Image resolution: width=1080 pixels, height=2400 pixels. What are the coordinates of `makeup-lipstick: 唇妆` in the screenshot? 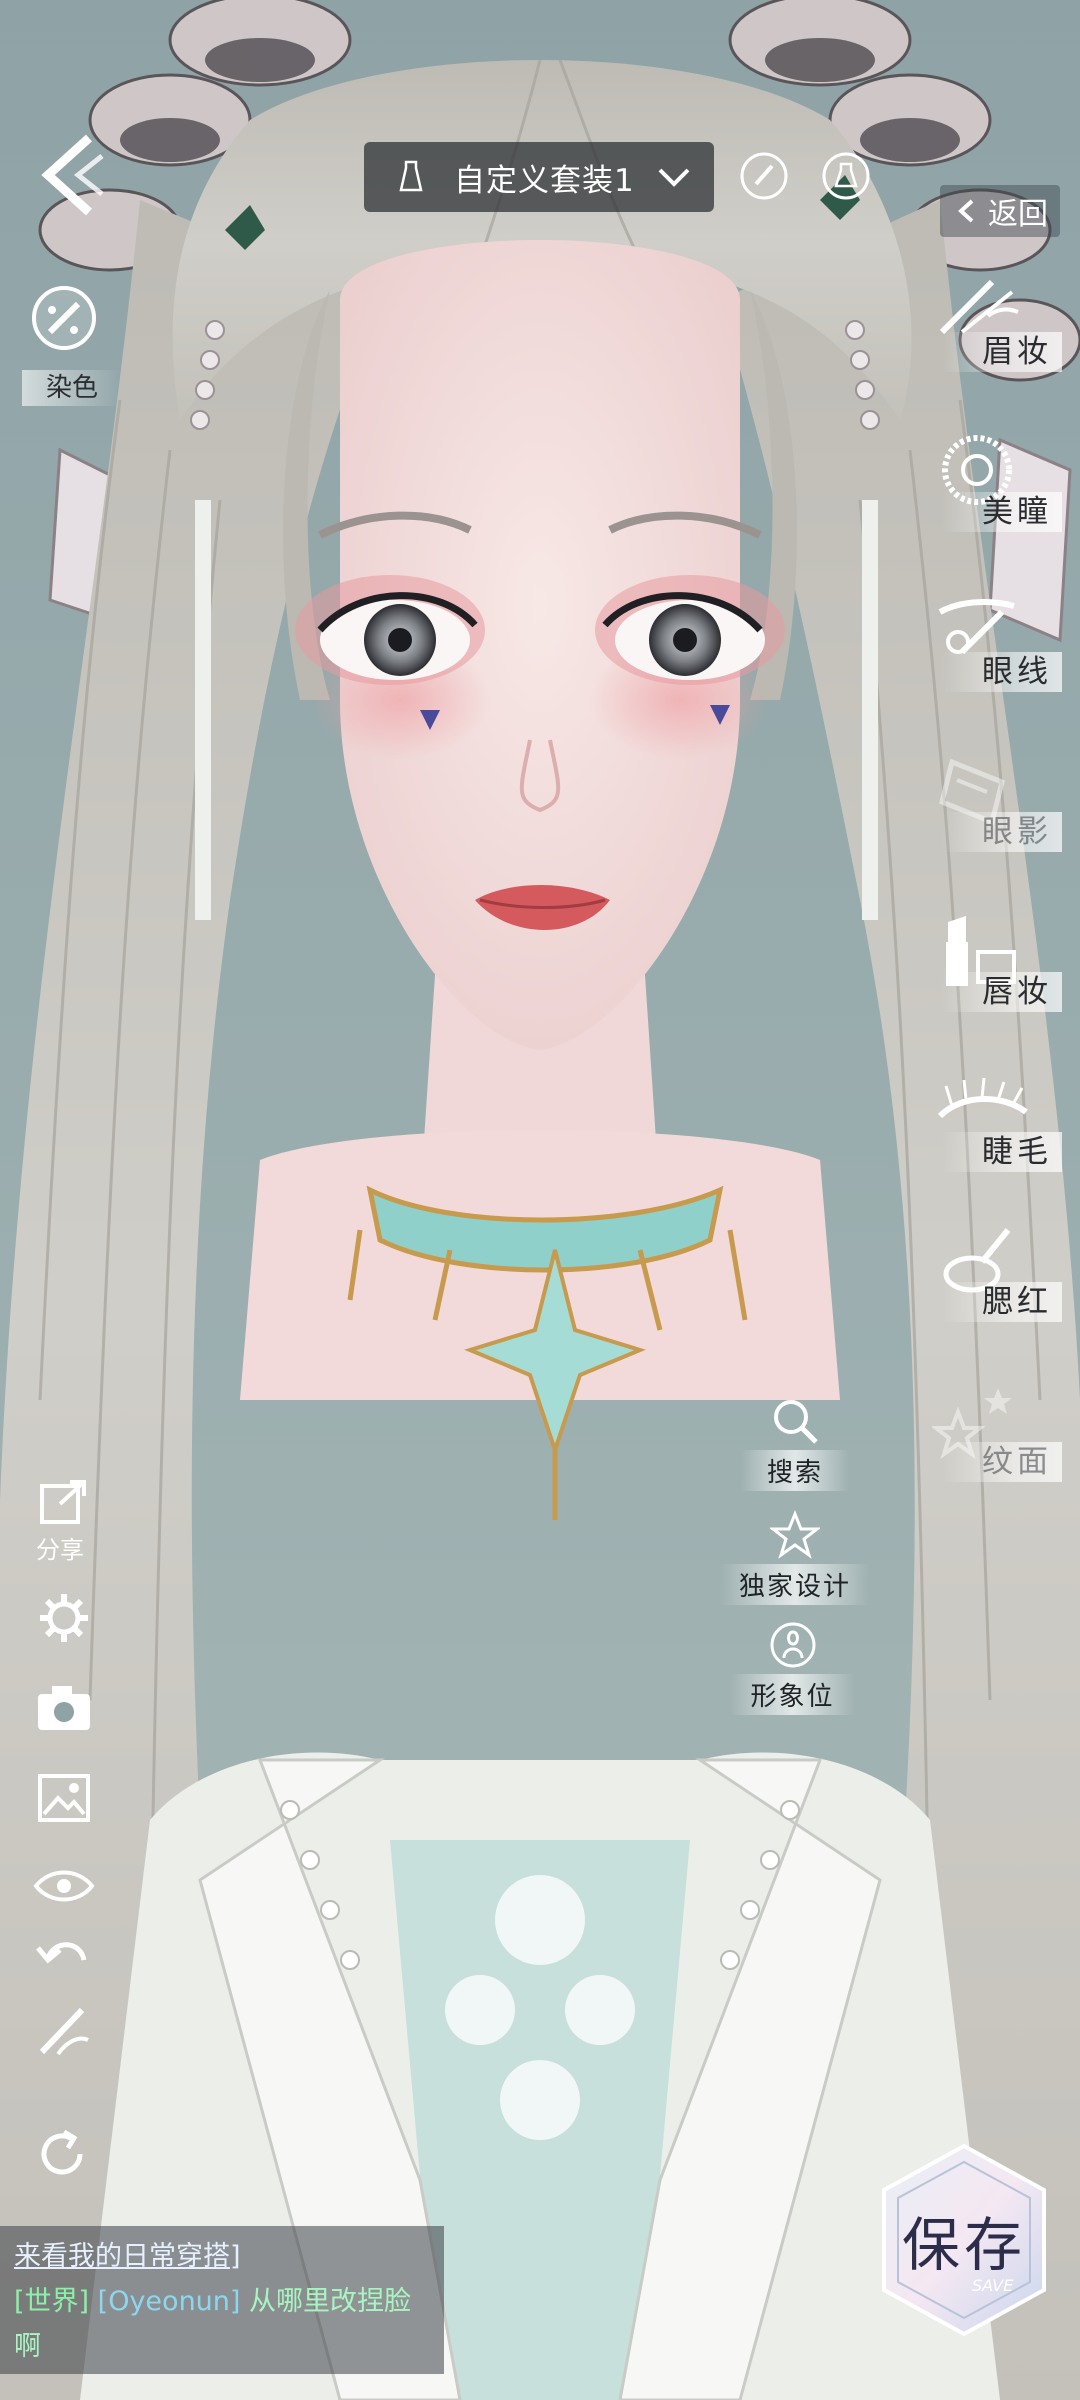 It's located at (997, 962).